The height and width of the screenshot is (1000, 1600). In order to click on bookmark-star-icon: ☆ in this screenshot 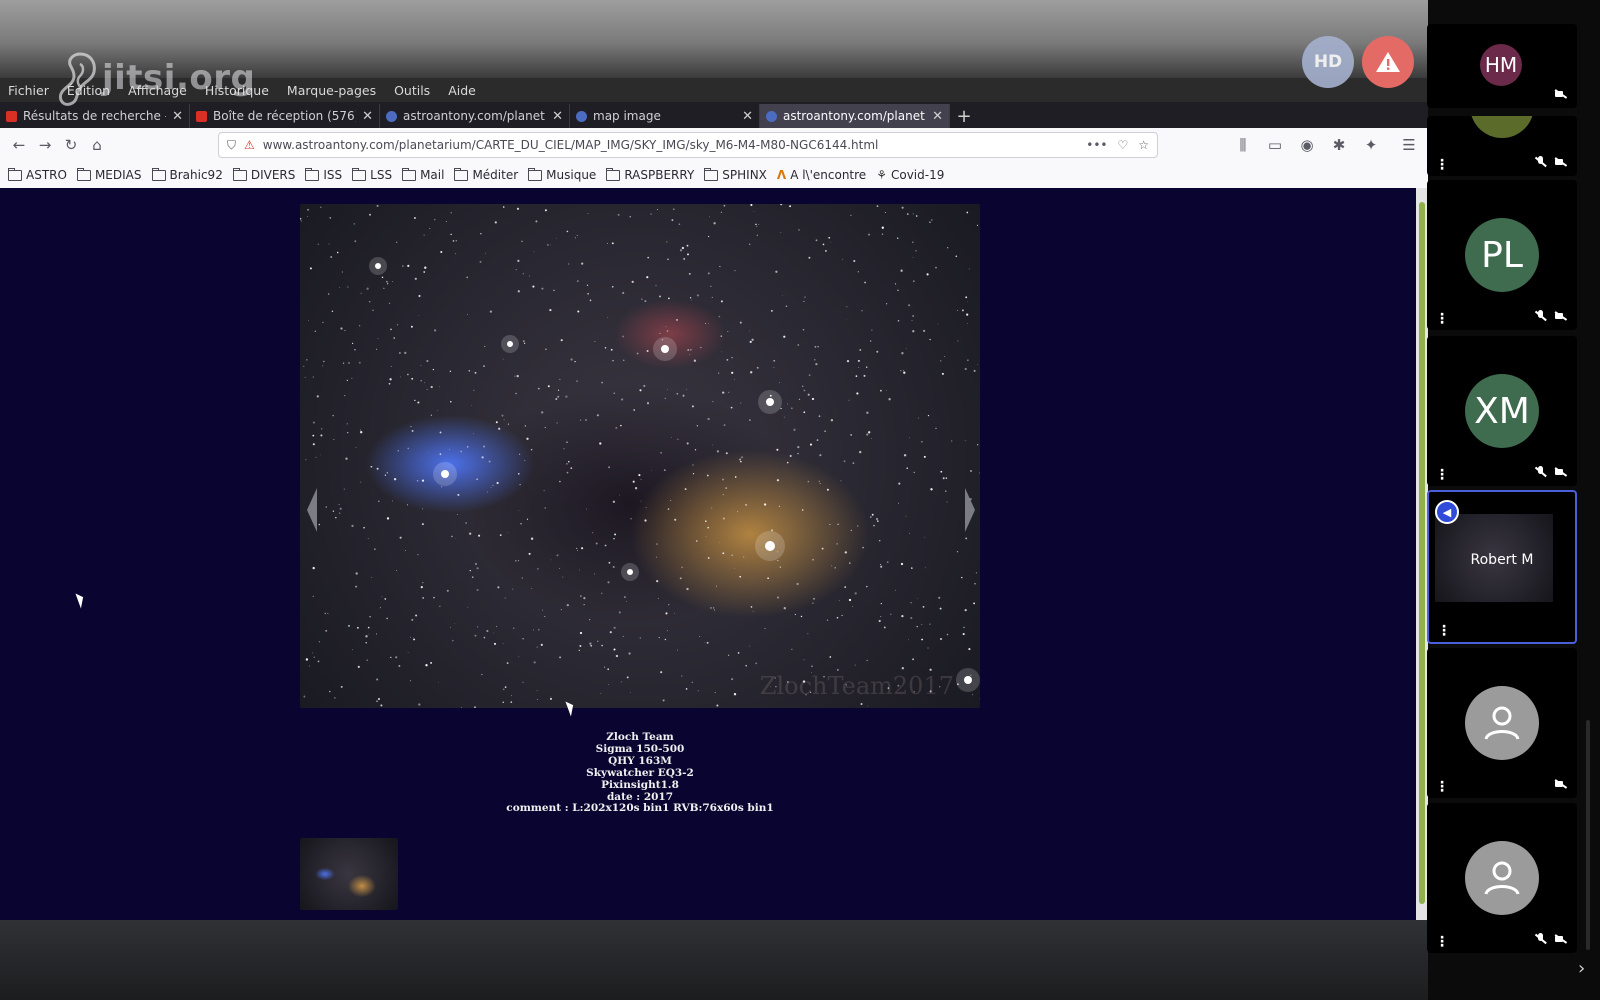, I will do `click(1143, 145)`.